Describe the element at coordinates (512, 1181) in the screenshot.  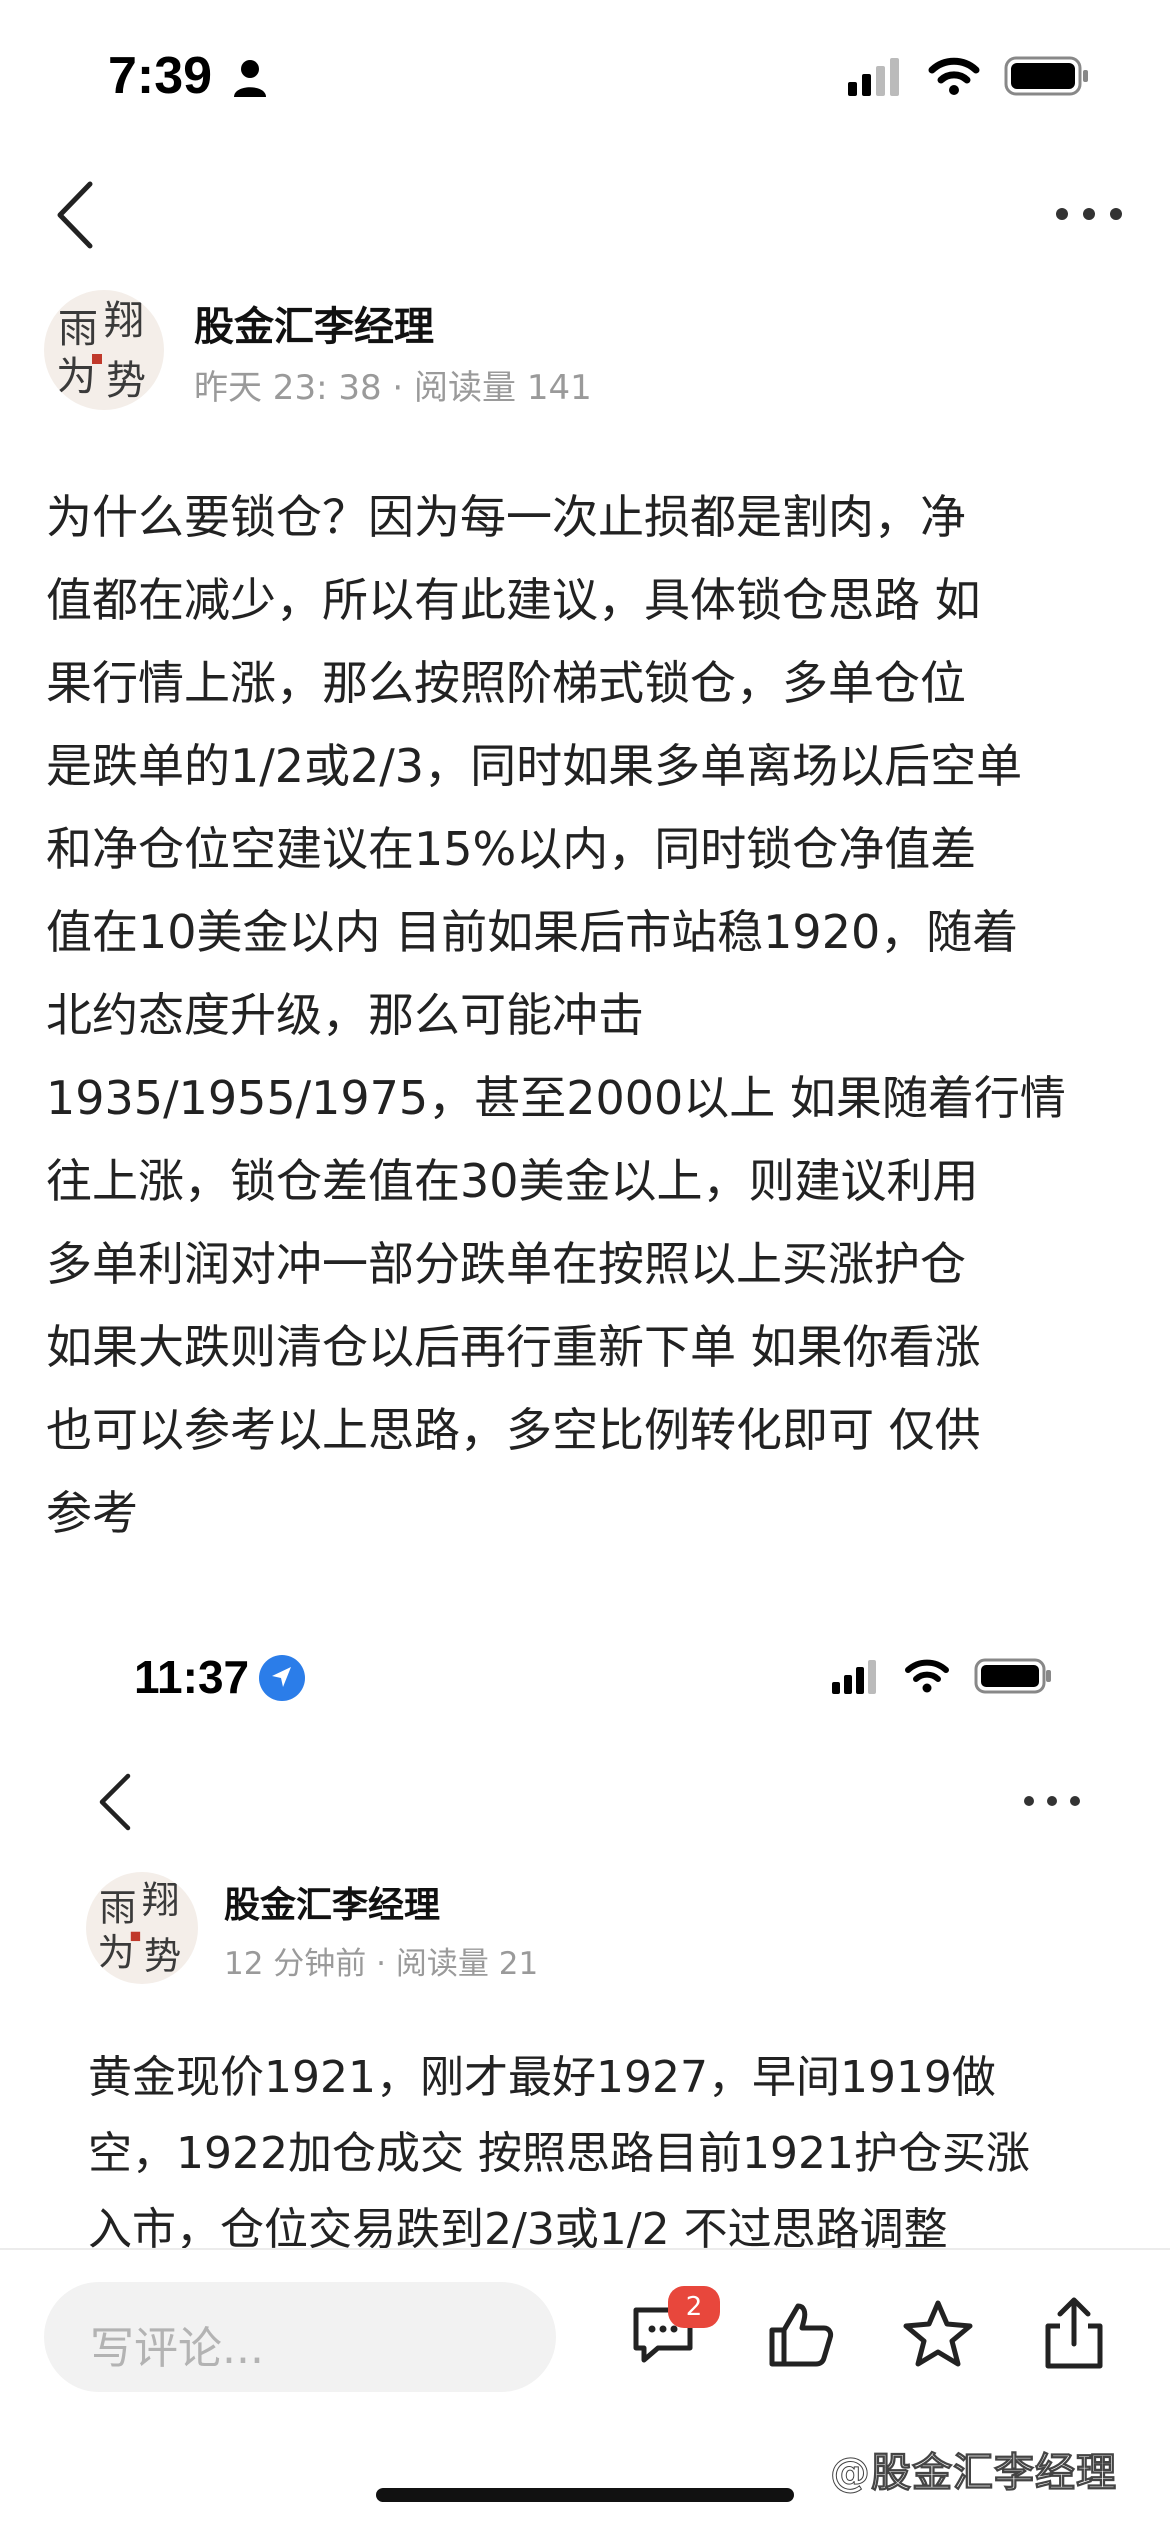
I see `paragraph-line: 往上涨，锁仓差值在30美金以上，则建议利用` at that location.